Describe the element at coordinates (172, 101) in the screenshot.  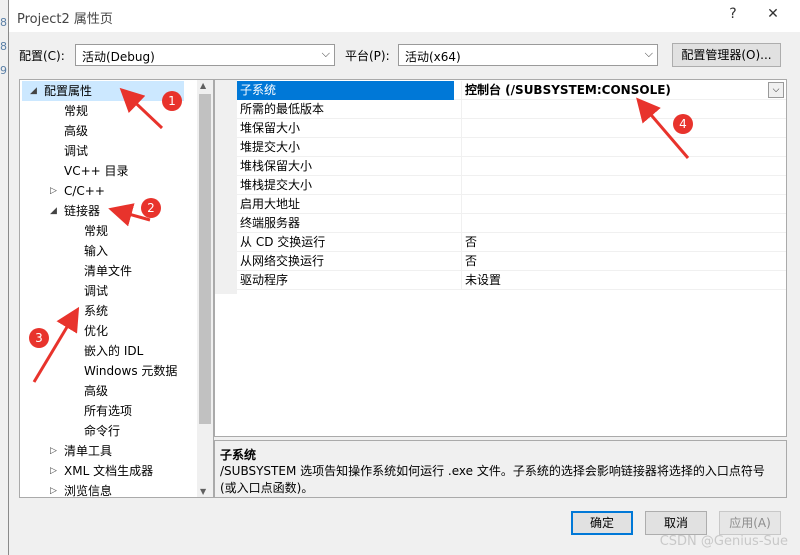
I see `annotation-badge-1: 1` at that location.